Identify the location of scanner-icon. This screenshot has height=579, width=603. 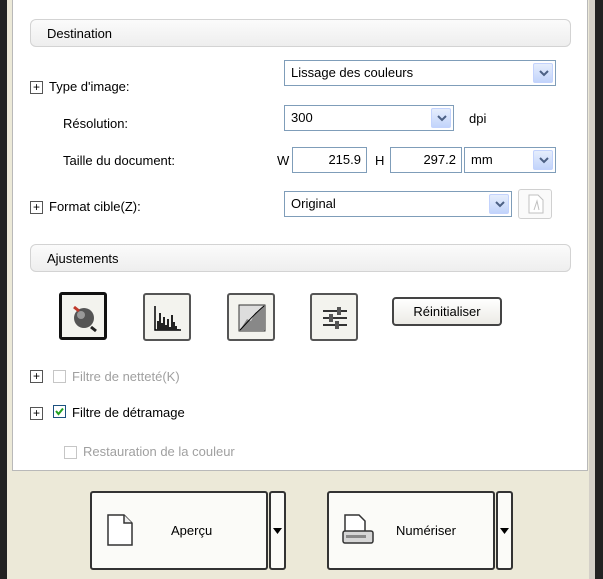
(358, 529).